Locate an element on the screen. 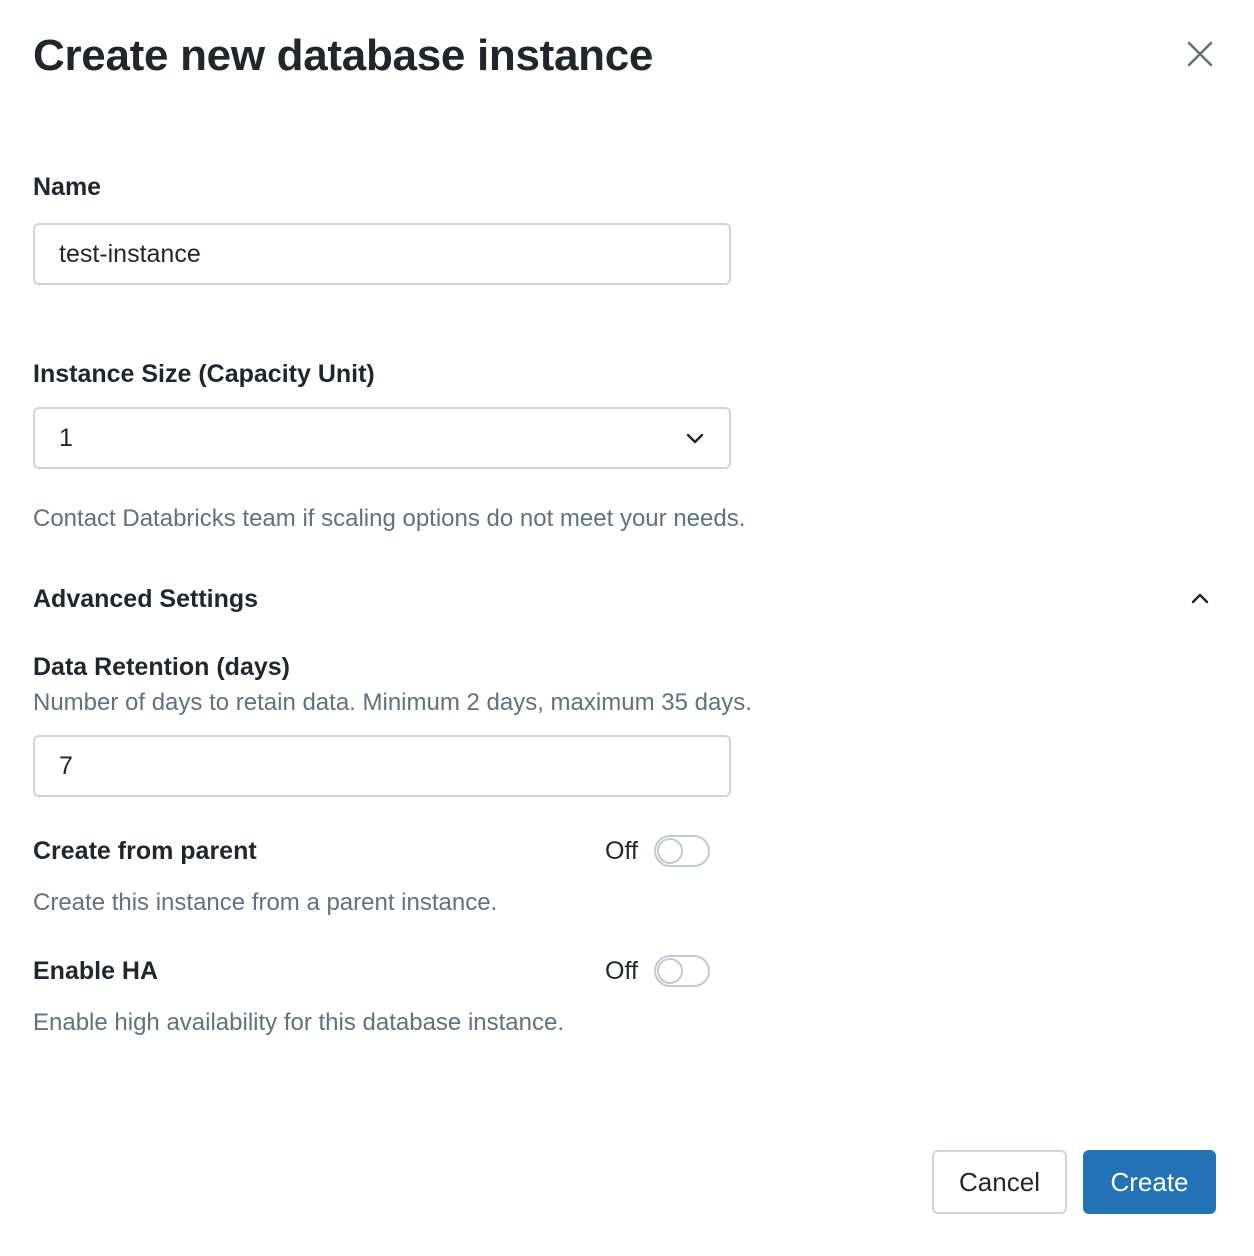 The width and height of the screenshot is (1254, 1256). close-icon is located at coordinates (1200, 54).